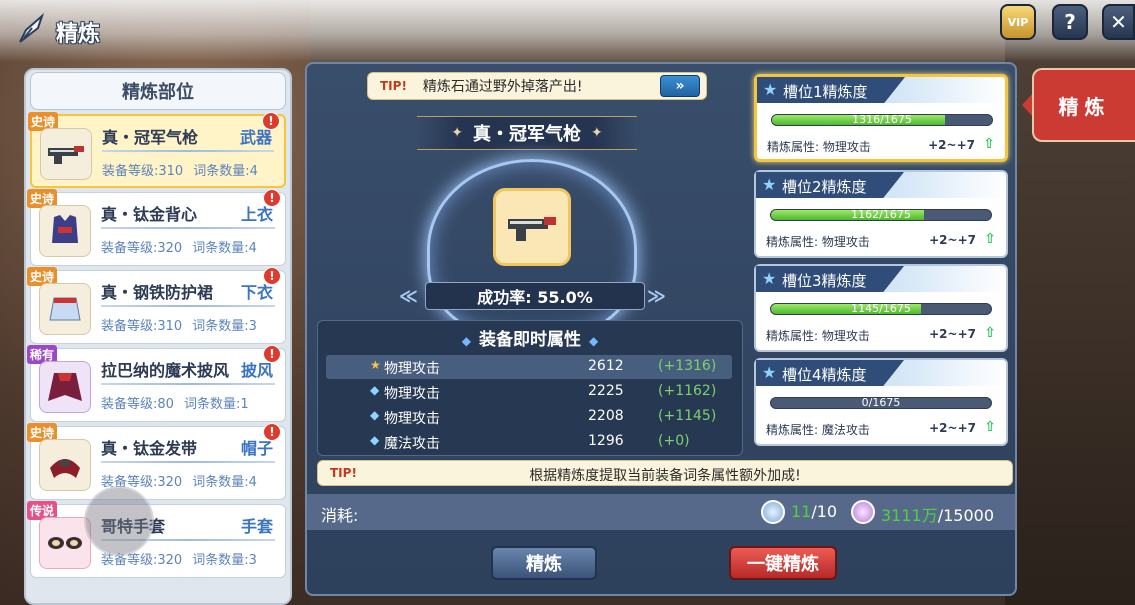 The image size is (1135, 605). What do you see at coordinates (156, 539) in the screenshot?
I see `equipment-item: 传说 哥特手套 手套 装备等级:320 词条数量:3` at bounding box center [156, 539].